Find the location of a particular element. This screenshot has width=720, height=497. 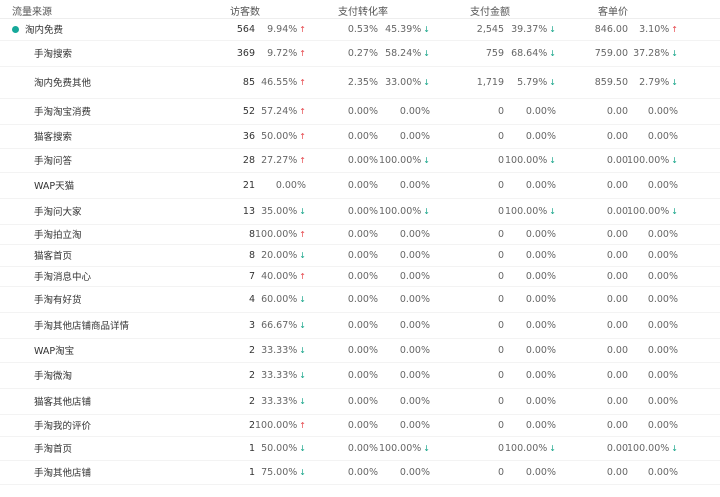

source-name-cell: 手淘问大家 is located at coordinates (58, 211).